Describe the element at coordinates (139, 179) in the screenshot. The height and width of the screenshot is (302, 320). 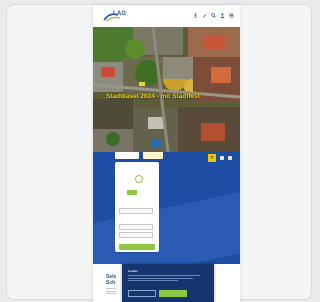
I see `toggle-icon` at that location.